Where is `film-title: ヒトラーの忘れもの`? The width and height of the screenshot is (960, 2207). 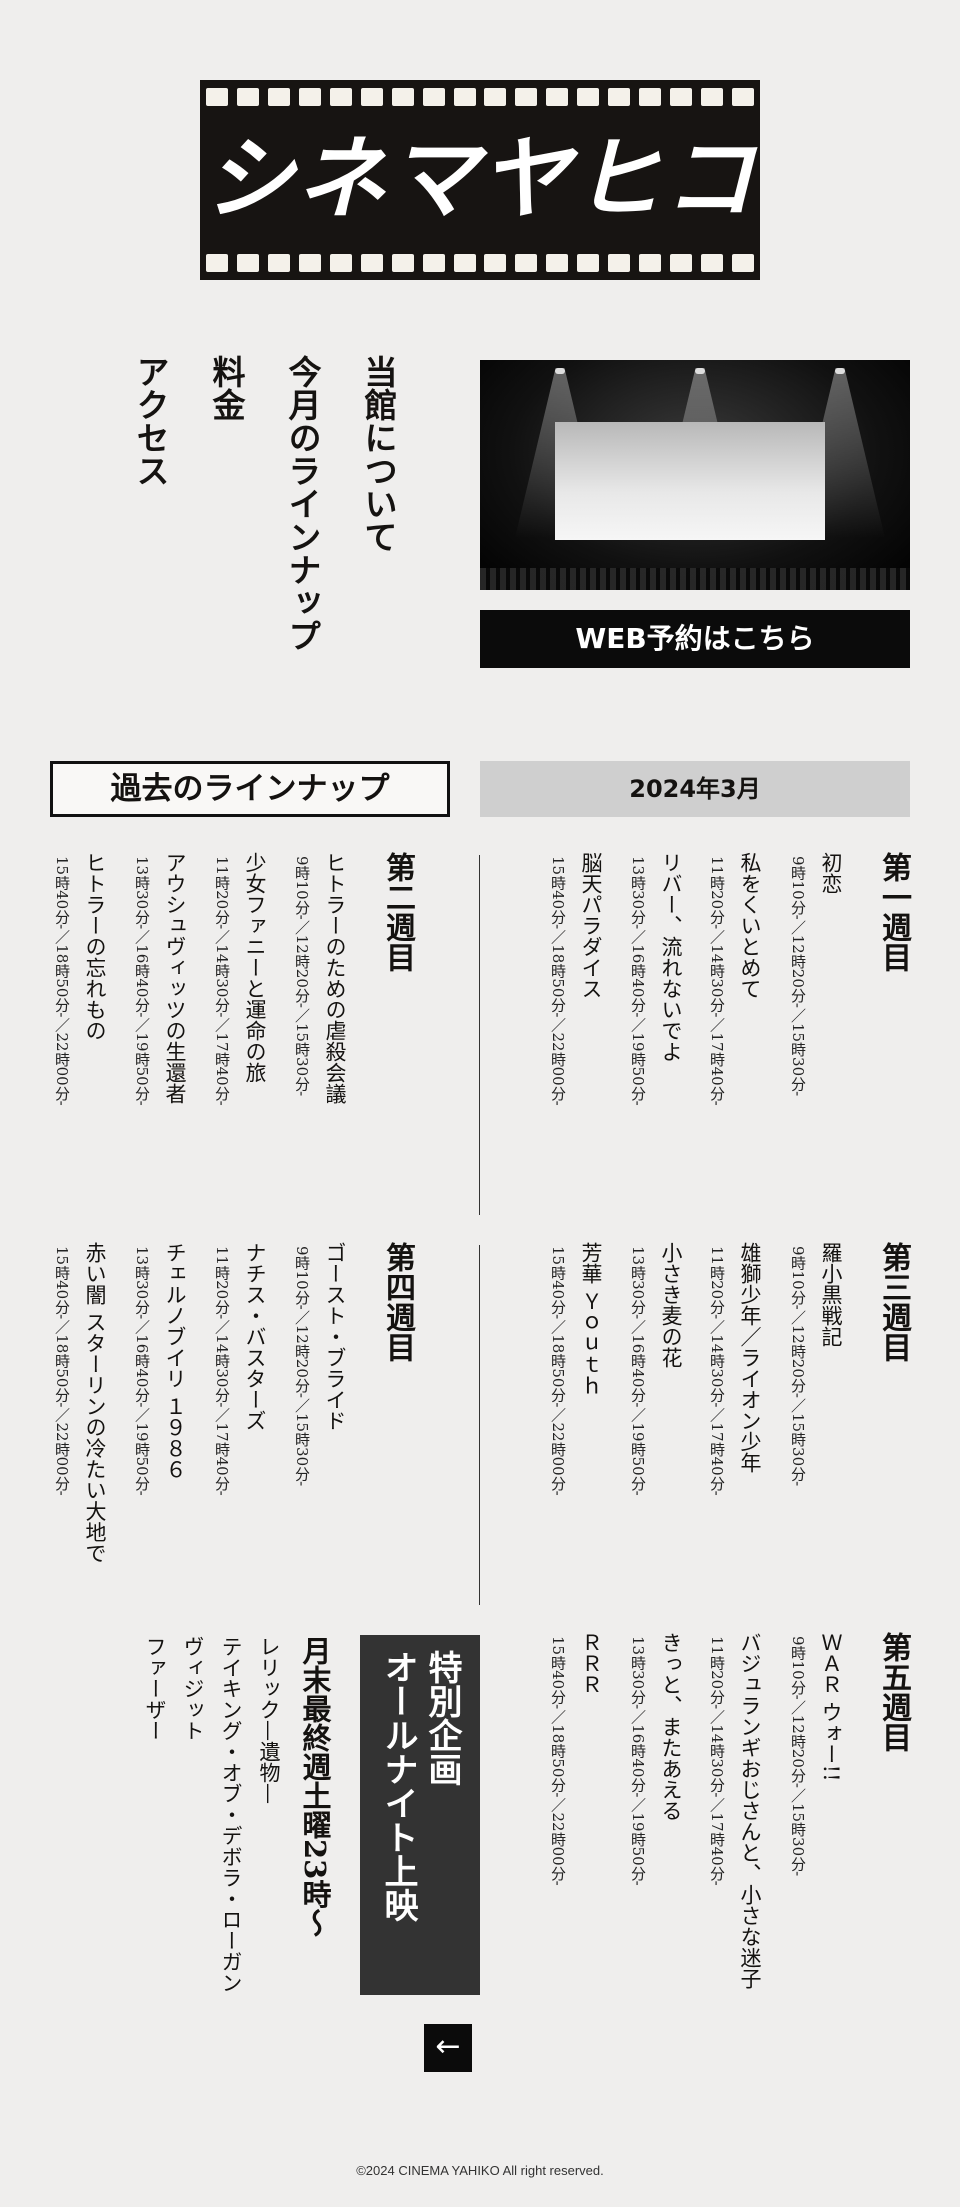
film-title: ヒトラーの忘れもの is located at coordinates (95, 946).